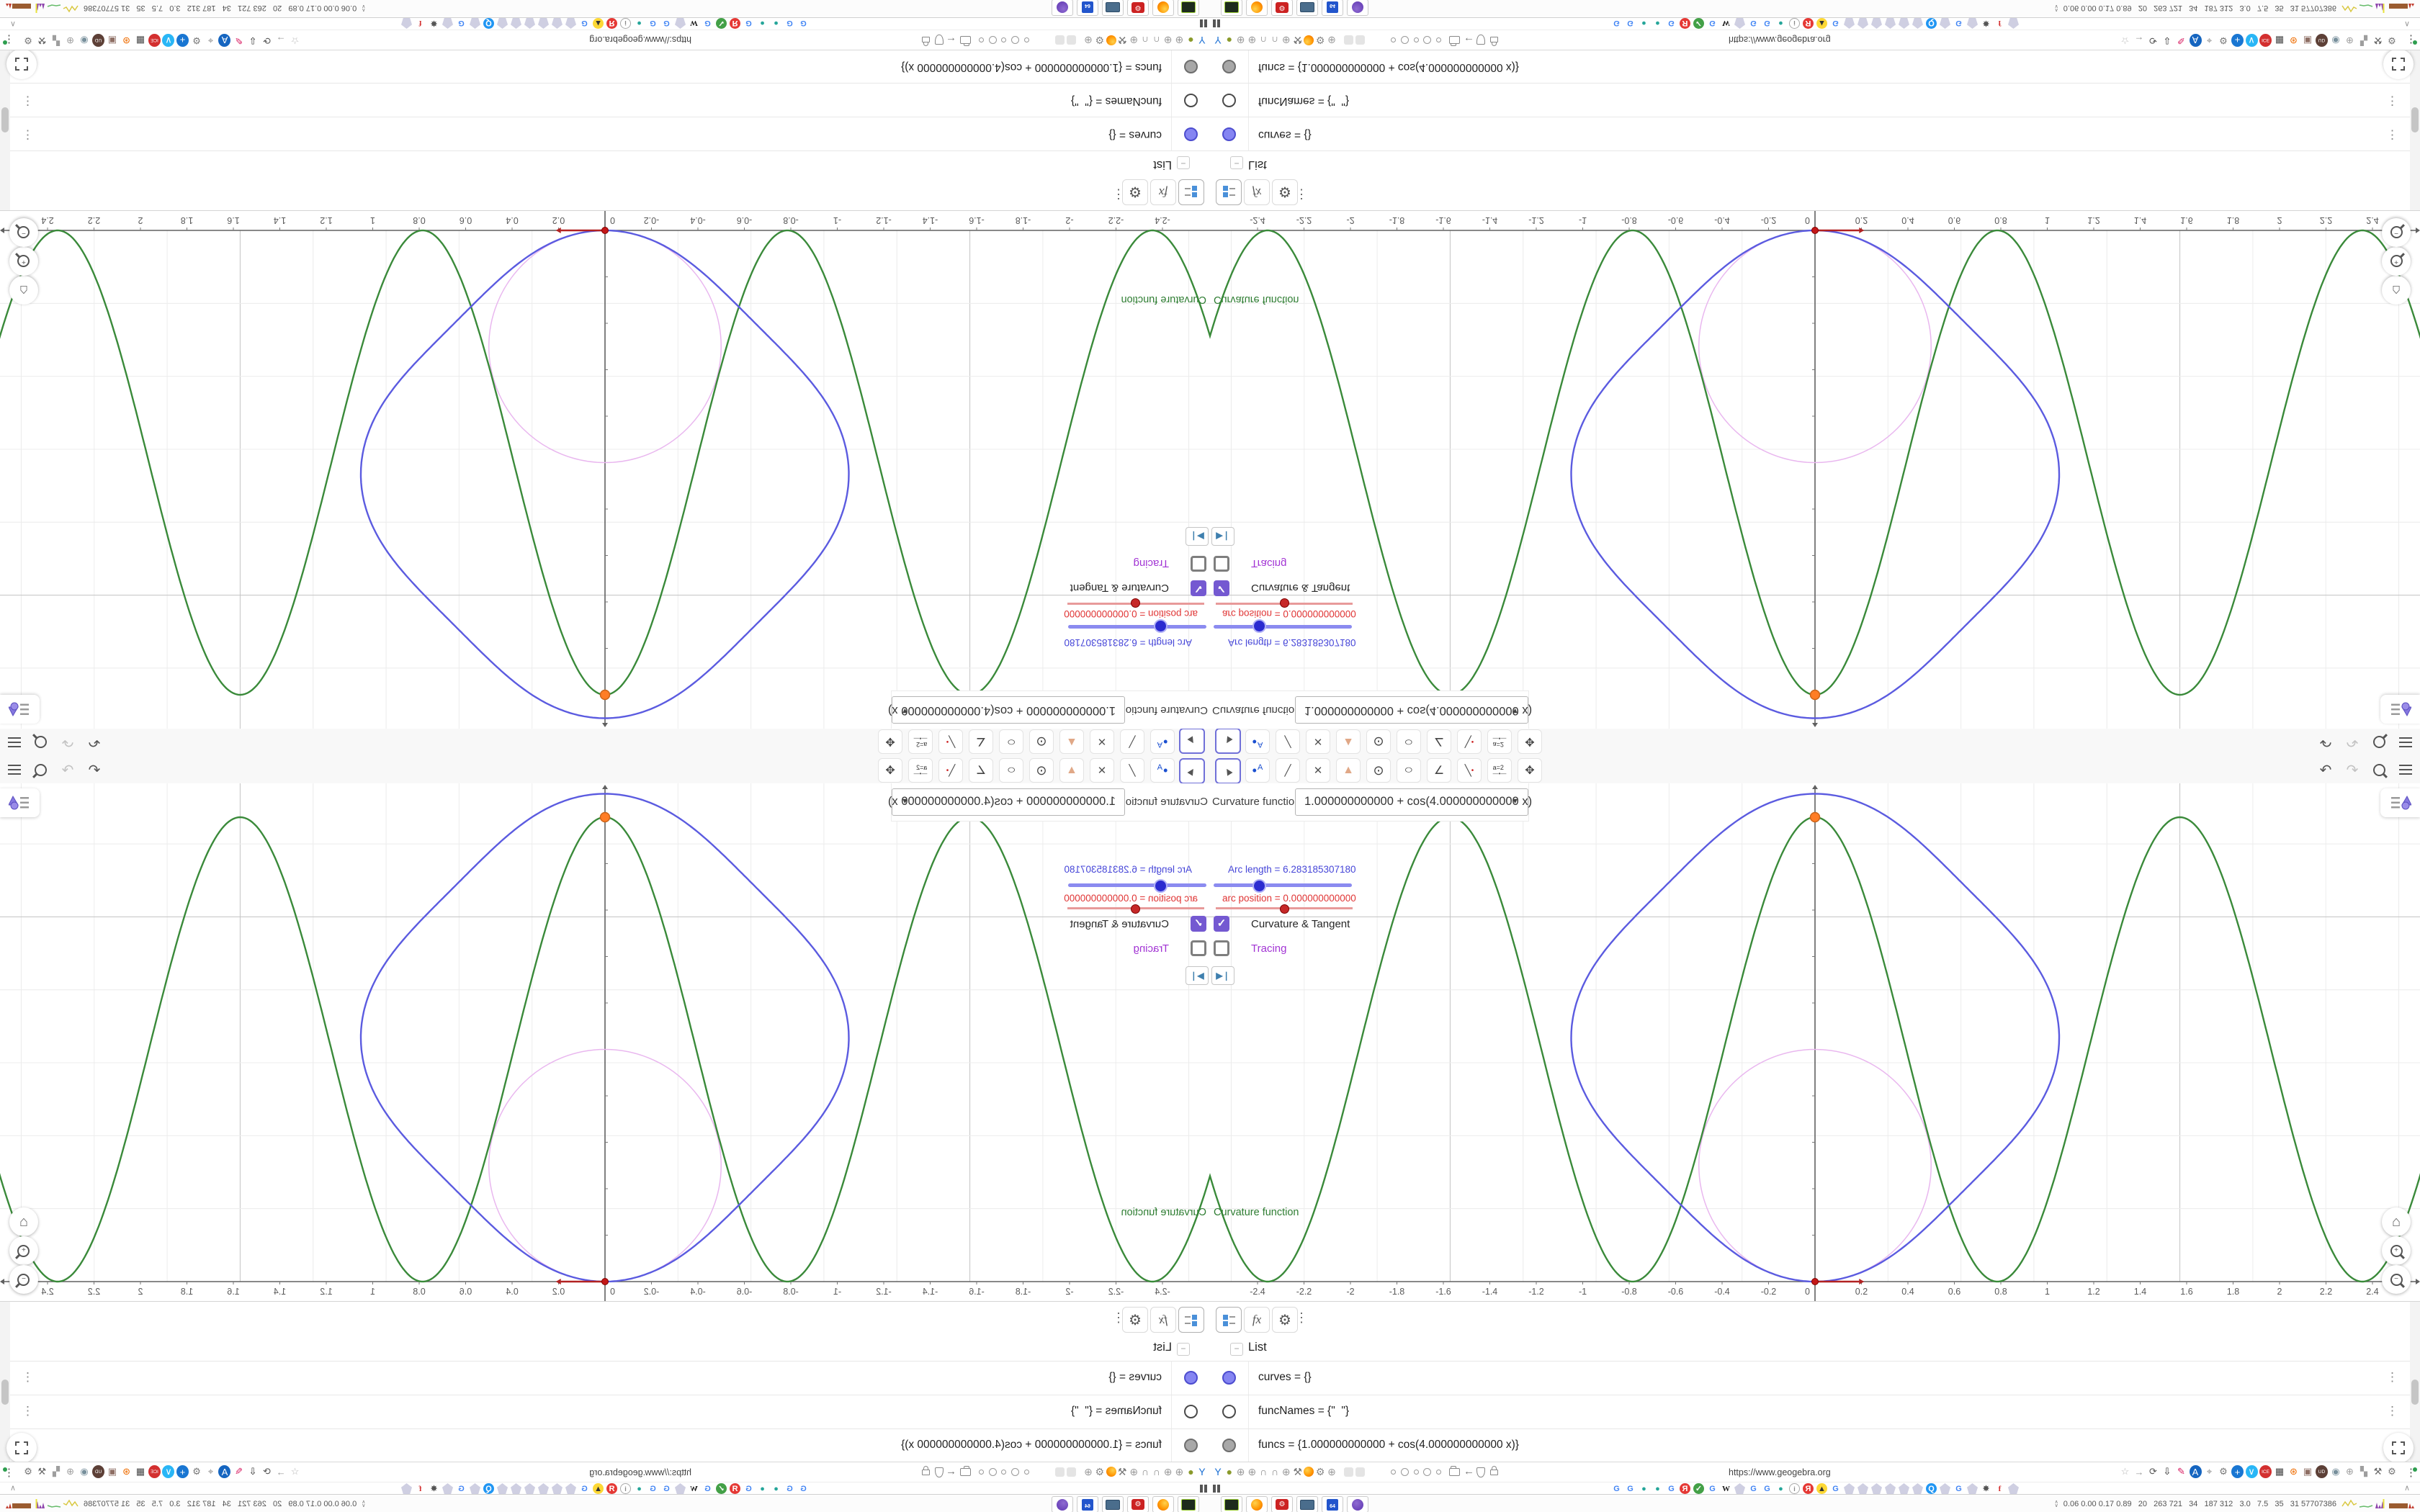 This screenshot has height=1512, width=2420. I want to click on bookmark-favicon: f, so click(1999, 1488).